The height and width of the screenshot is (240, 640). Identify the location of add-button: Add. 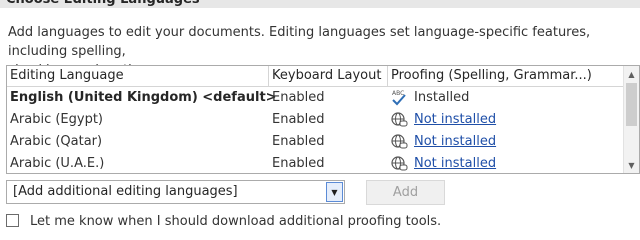
(405, 192).